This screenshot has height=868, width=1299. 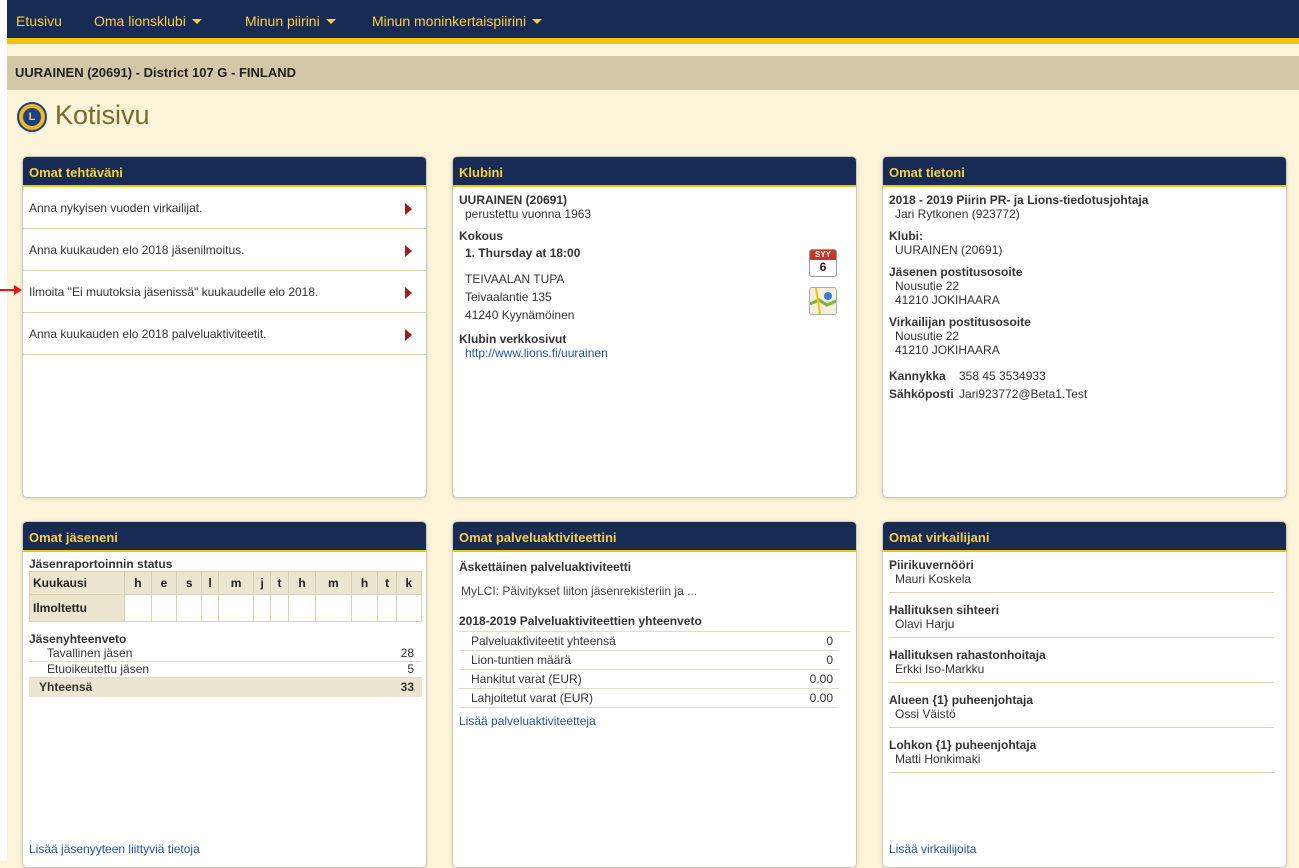 What do you see at coordinates (515, 279) in the screenshot?
I see `meeting-venue: TEIVAALAN TUPA` at bounding box center [515, 279].